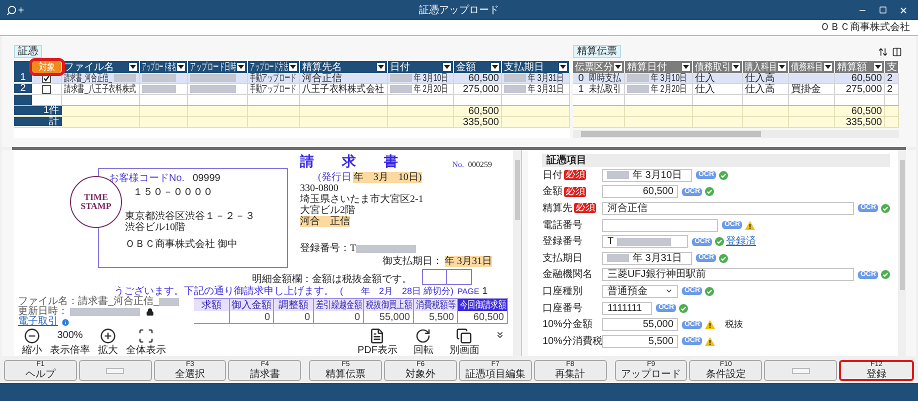  Describe the element at coordinates (640, 291) in the screenshot. I see `select-field: 普通預金` at that location.